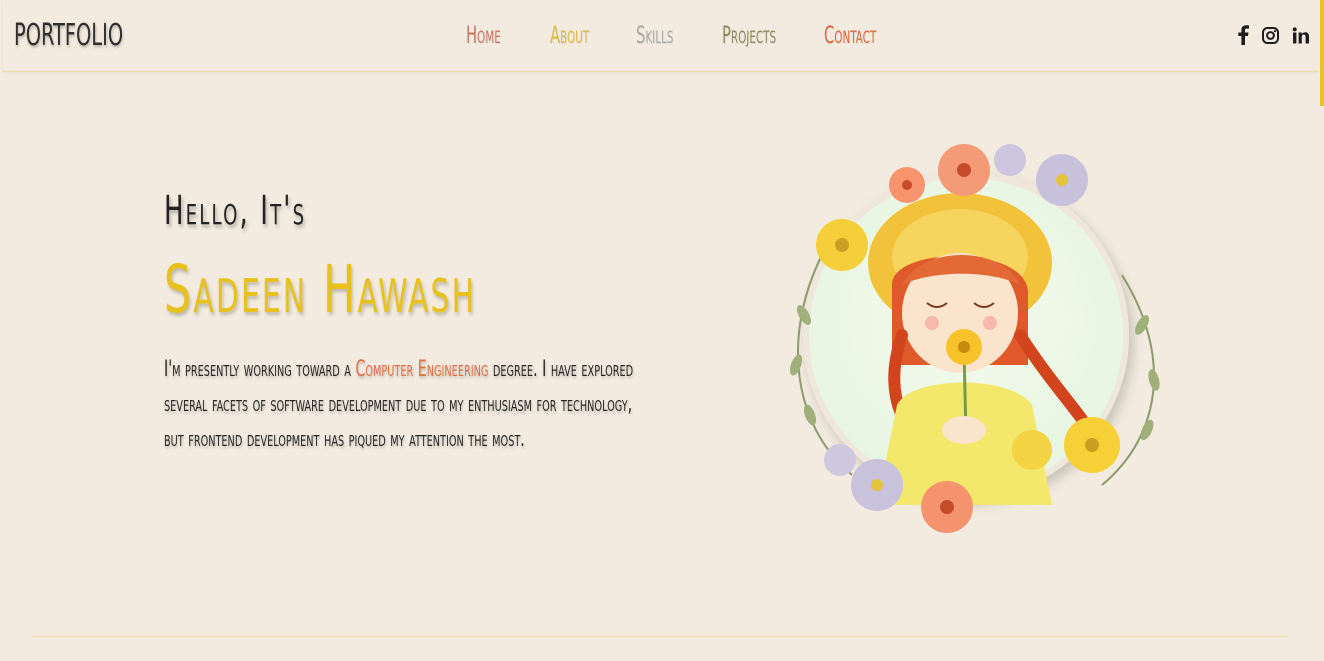 The image size is (1324, 661). Describe the element at coordinates (260, 369) in the screenshot. I see `bio-text-start: I'm presently working toward a` at that location.